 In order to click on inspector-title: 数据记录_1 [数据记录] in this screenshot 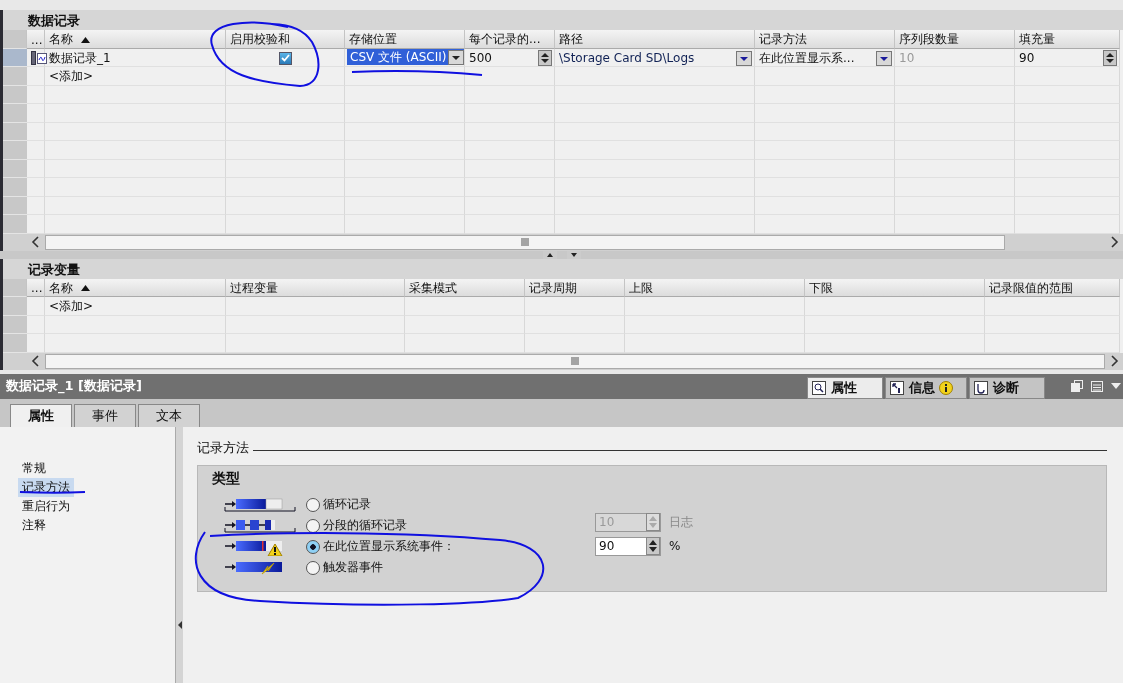, I will do `click(74, 386)`.